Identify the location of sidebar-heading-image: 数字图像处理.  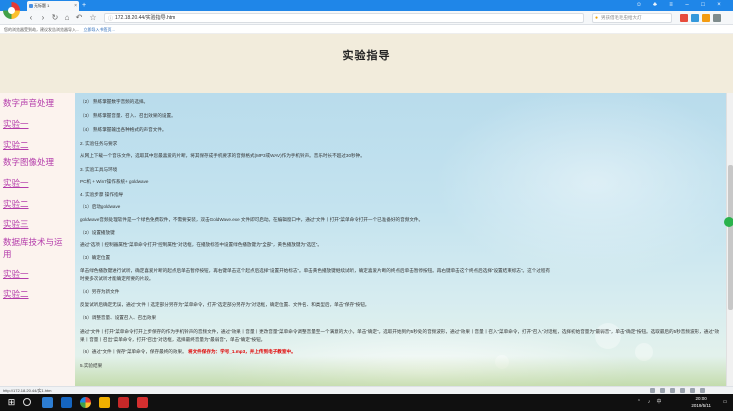
(29, 163).